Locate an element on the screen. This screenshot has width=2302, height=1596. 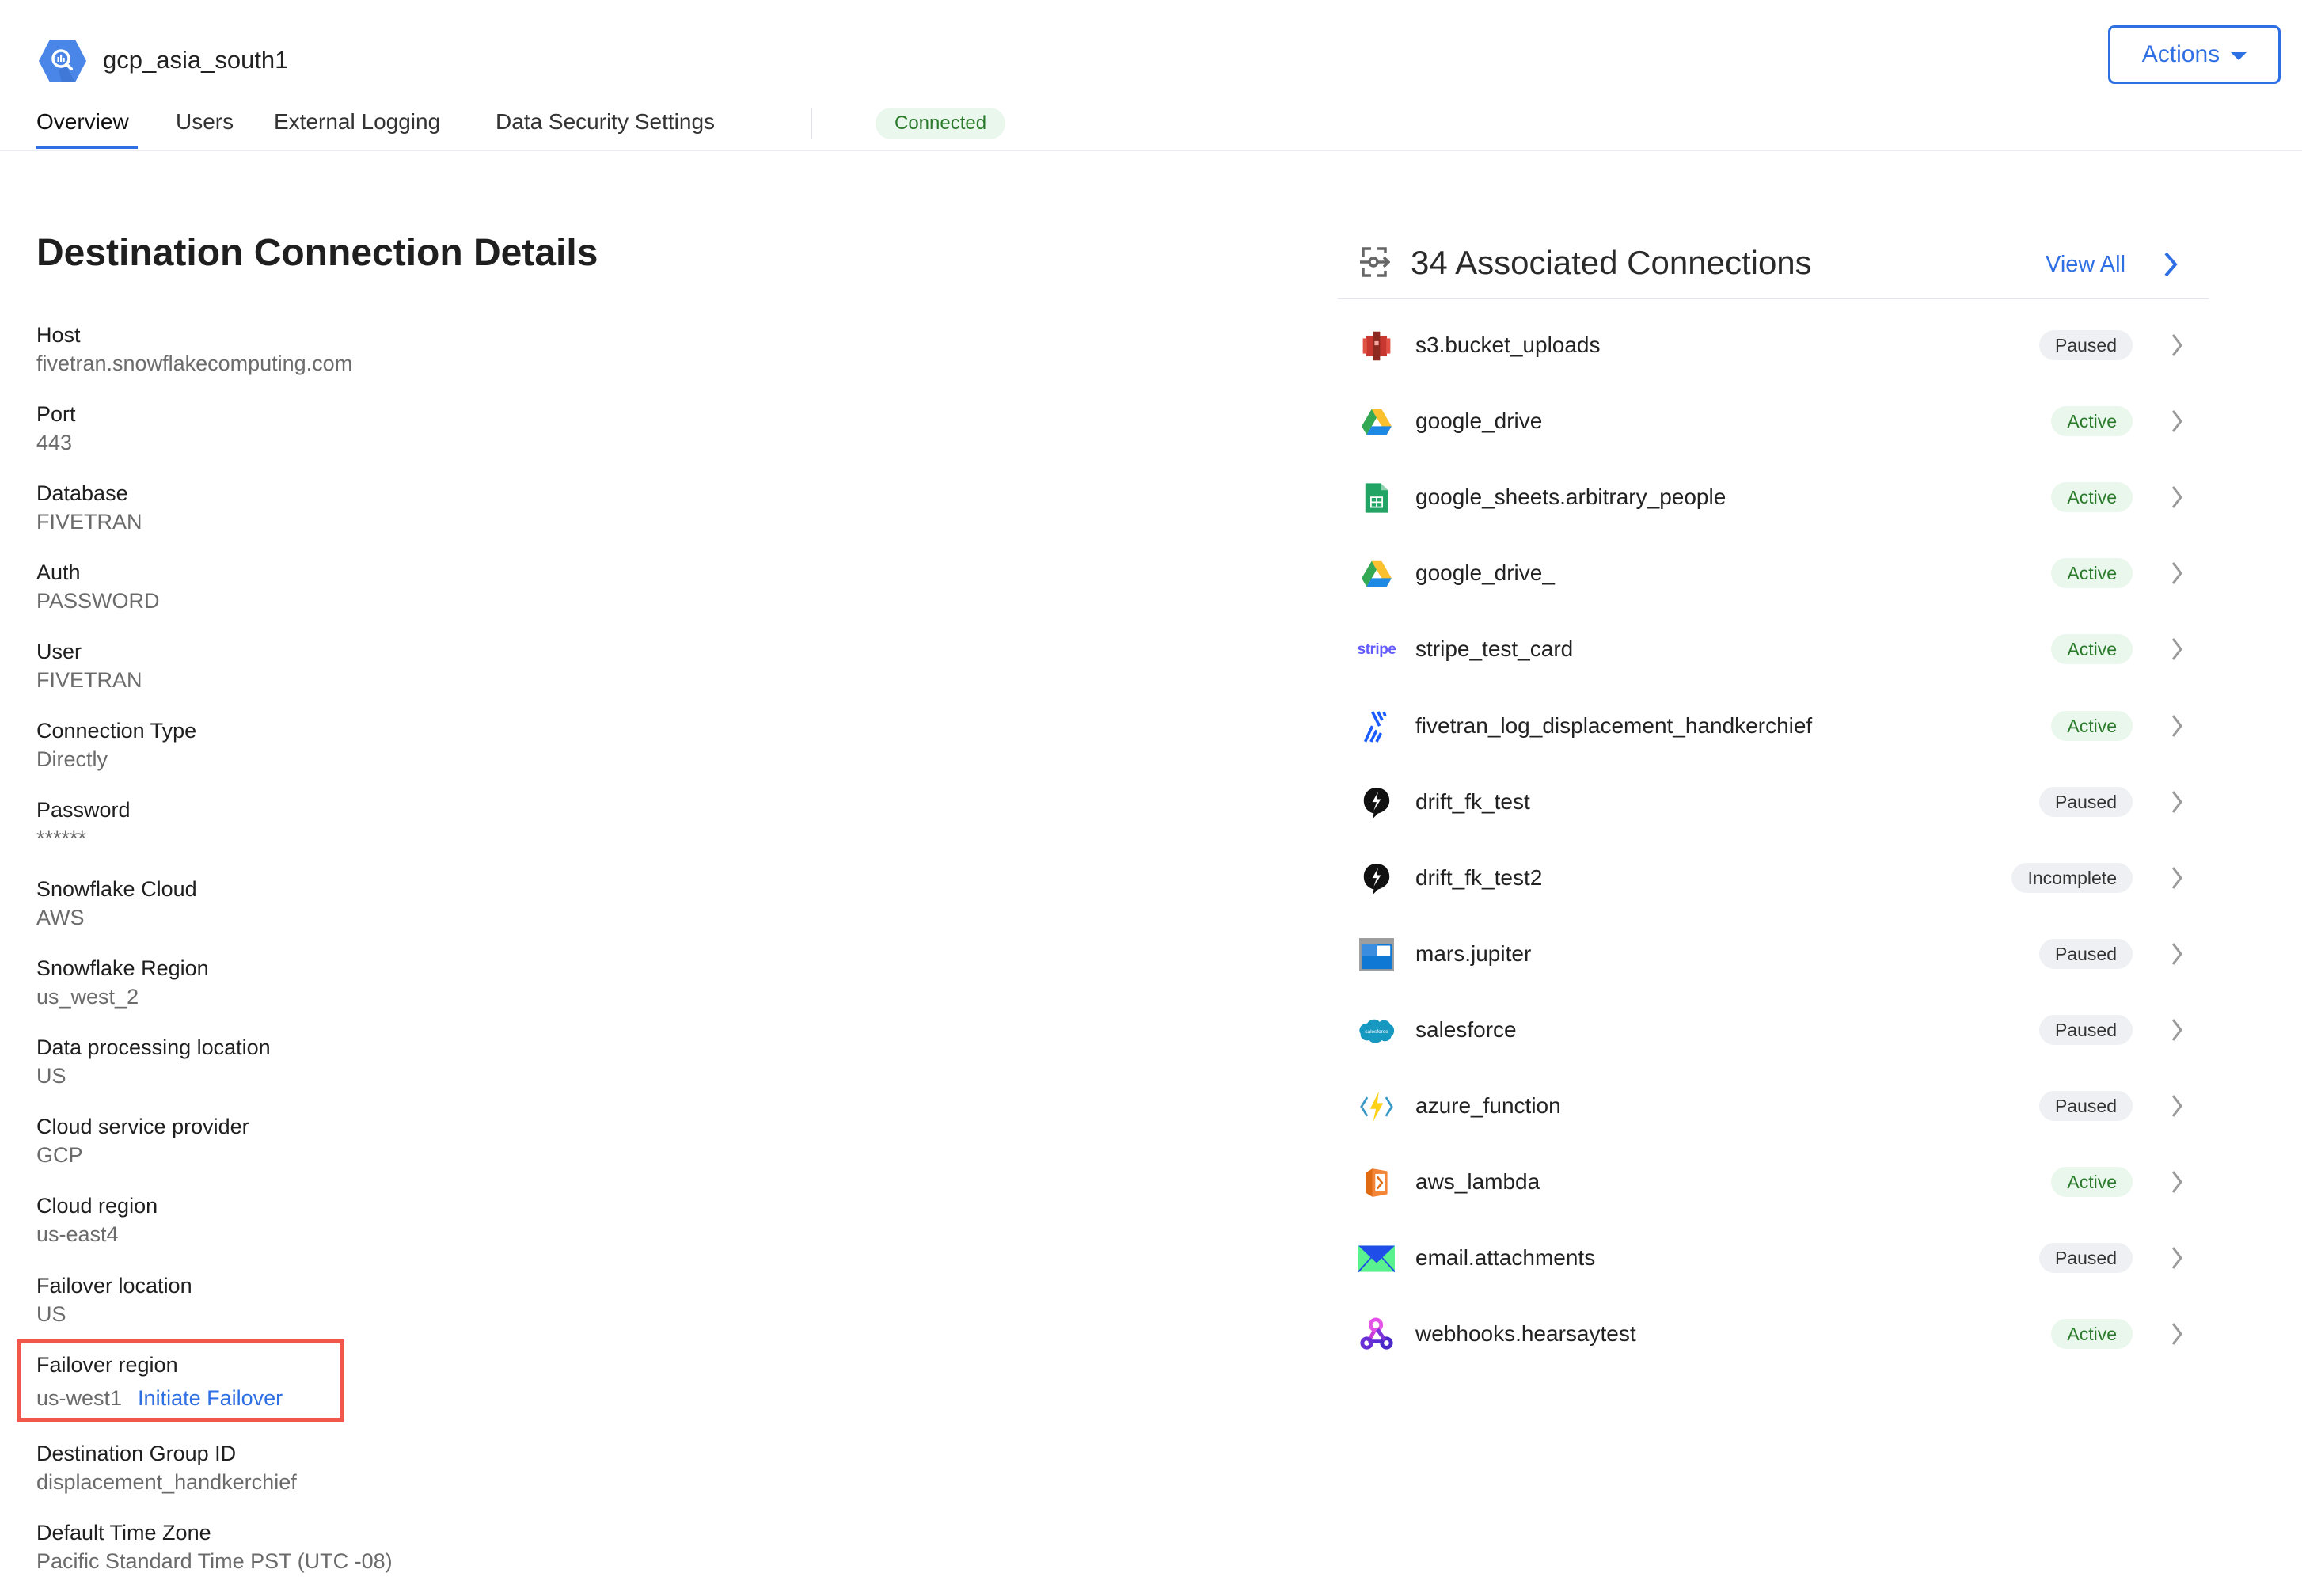
field-value: us-east4 is located at coordinates (78, 1234).